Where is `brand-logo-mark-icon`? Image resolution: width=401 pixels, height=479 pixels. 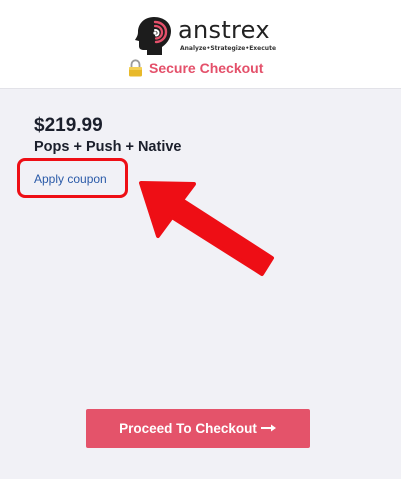 brand-logo-mark-icon is located at coordinates (153, 36).